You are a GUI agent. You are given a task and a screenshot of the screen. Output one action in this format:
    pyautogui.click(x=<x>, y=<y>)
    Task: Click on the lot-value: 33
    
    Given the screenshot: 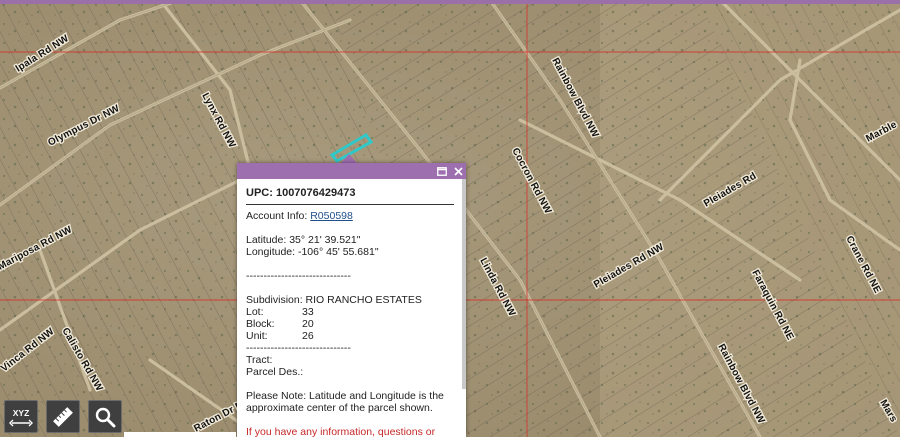 What is the action you would take?
    pyautogui.click(x=308, y=312)
    